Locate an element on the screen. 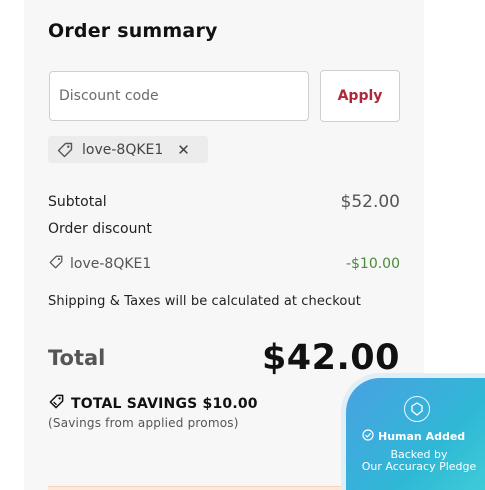 This screenshot has height=490, width=485. total-row: Total $42.00 is located at coordinates (224, 358).